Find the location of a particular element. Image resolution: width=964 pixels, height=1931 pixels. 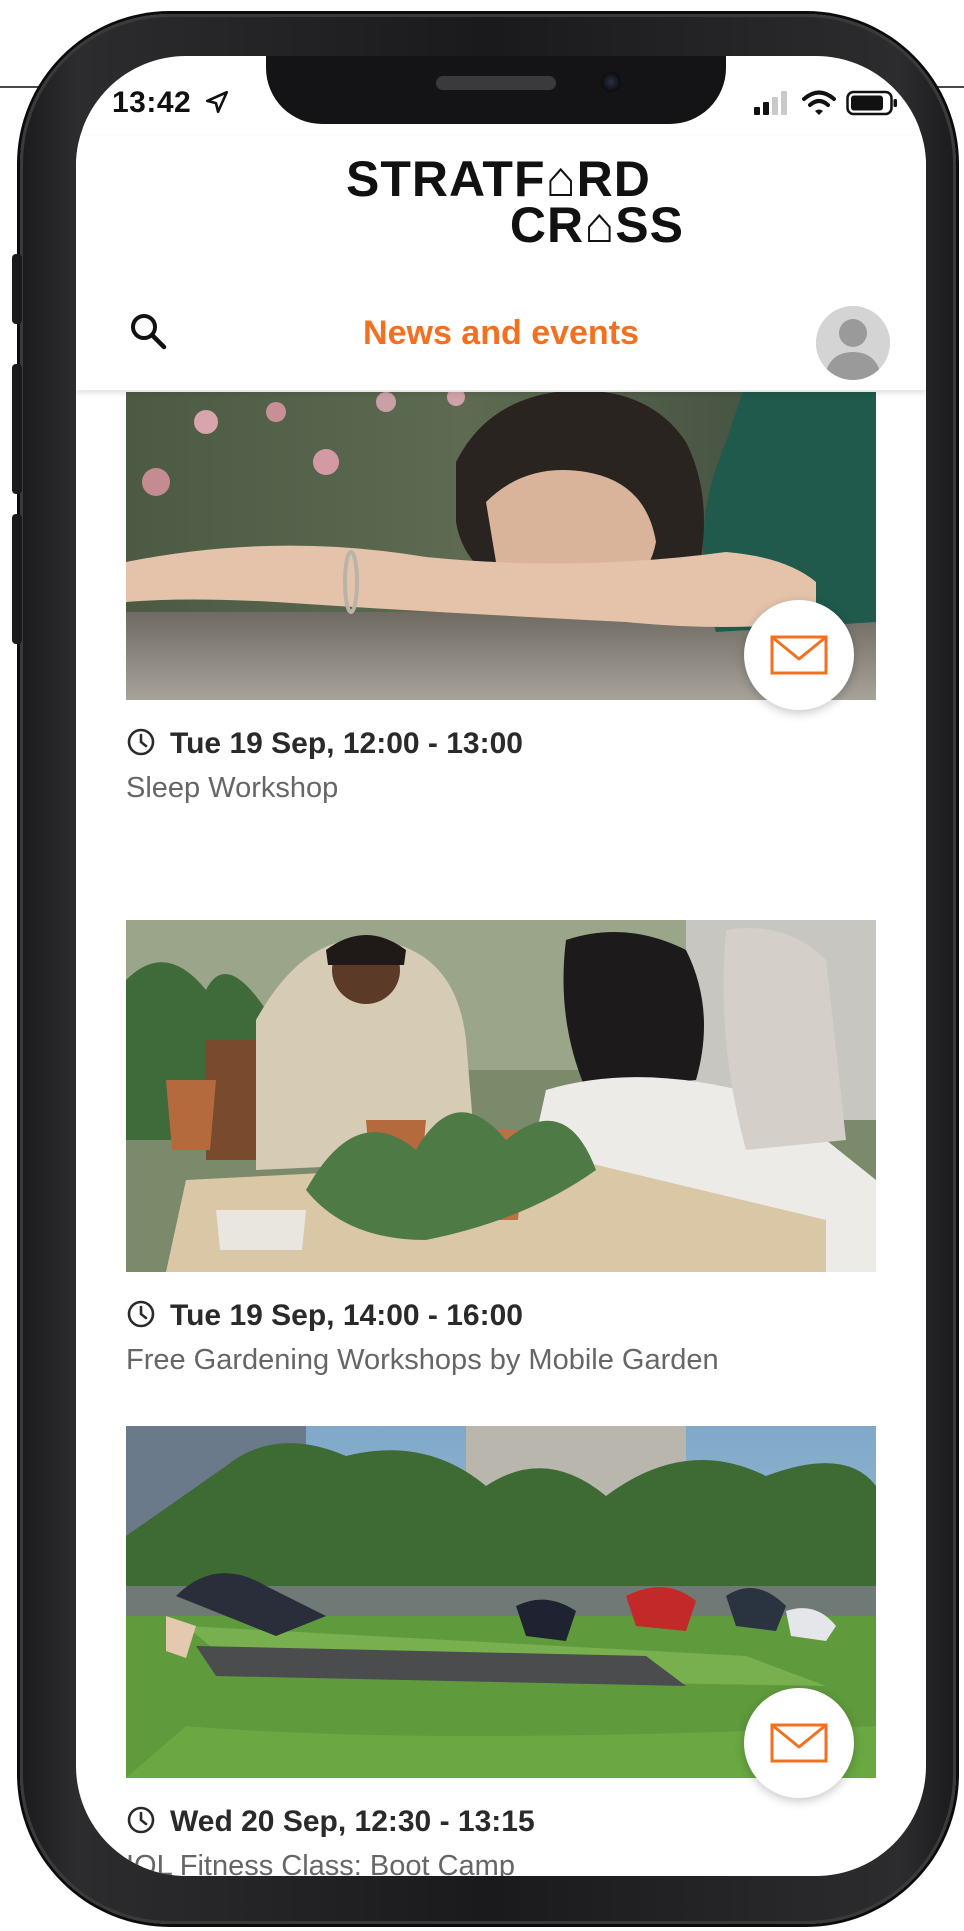

battery-icon is located at coordinates (872, 105).